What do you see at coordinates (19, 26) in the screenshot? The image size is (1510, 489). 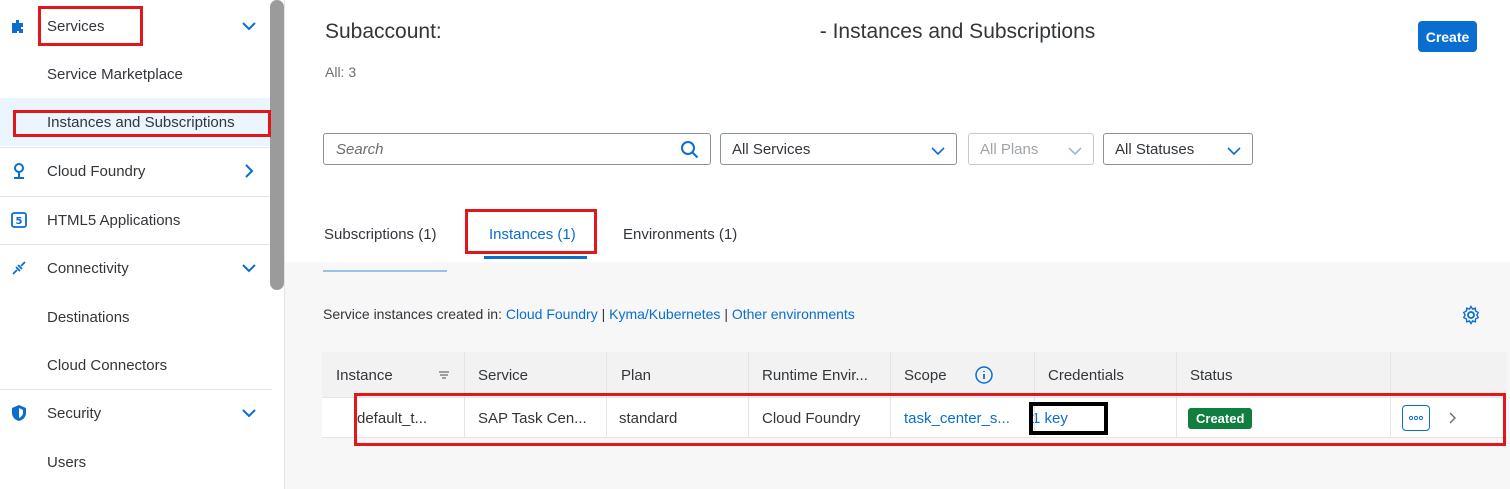 I see `puzzle-icon` at bounding box center [19, 26].